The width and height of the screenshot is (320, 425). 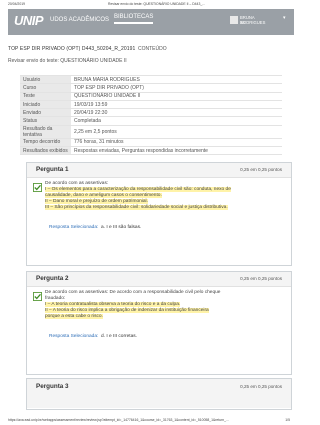 I want to click on question-title: Pergunta 2, so click(x=52, y=278).